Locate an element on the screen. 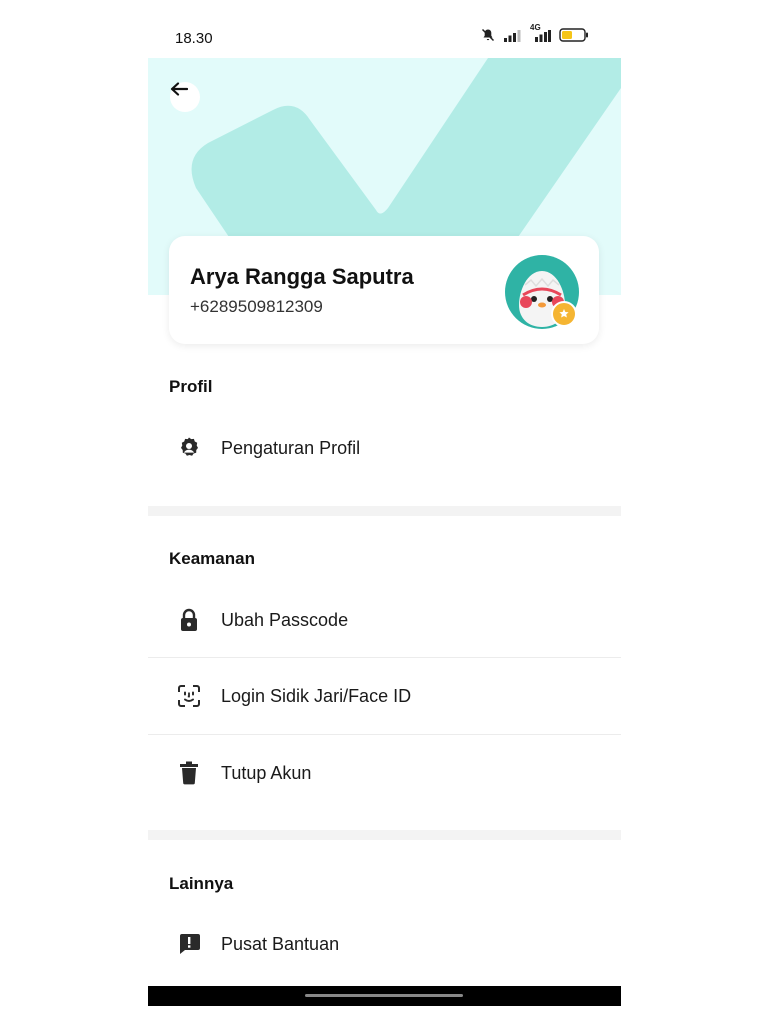  battery-icon is located at coordinates (574, 37).